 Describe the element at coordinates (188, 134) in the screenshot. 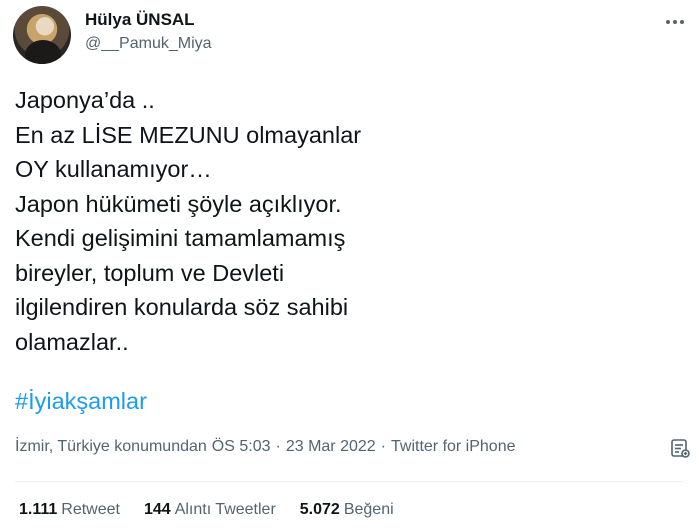

I see `tweet-text-line: En az LİSE MEZUNU olmayanlar` at that location.